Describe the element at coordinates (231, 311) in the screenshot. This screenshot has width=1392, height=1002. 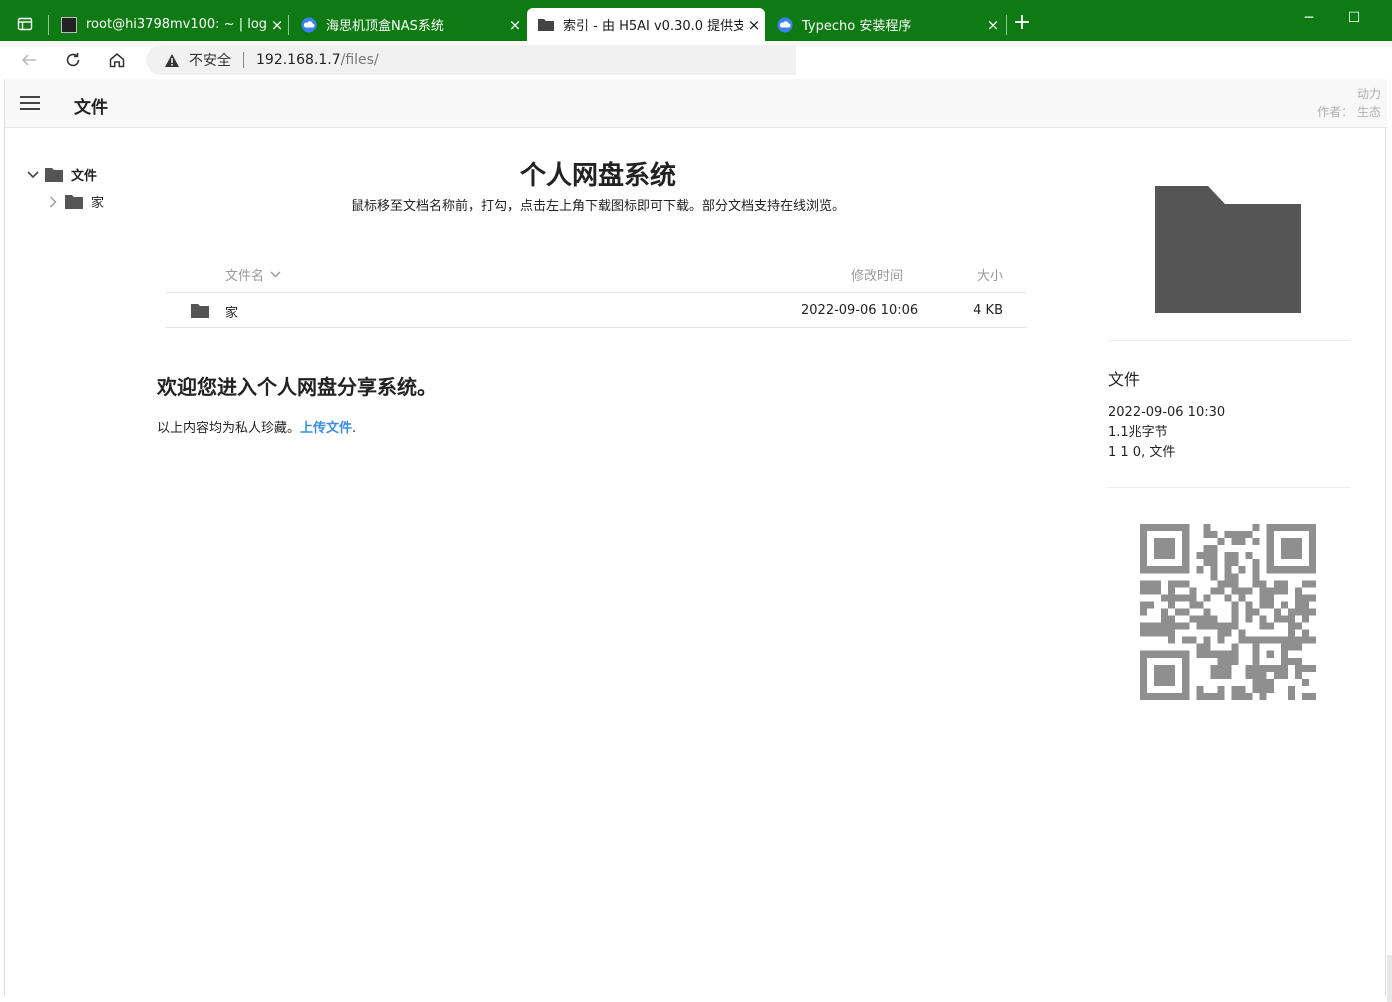
I see `file-name: 家` at that location.